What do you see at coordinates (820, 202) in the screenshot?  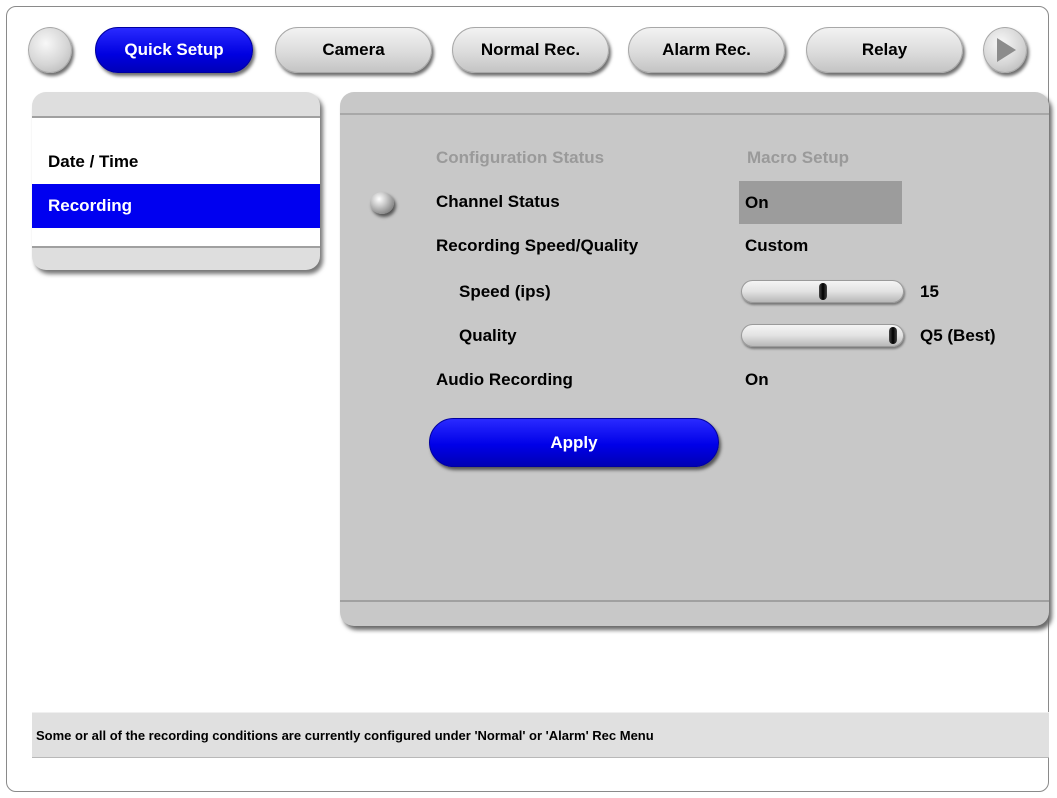 I see `channel-status-value: On` at bounding box center [820, 202].